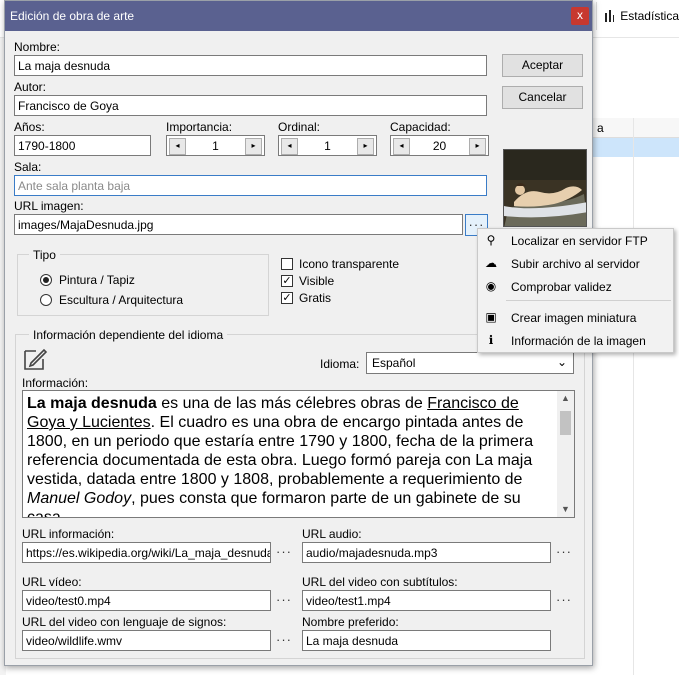  Describe the element at coordinates (317, 281) in the screenshot. I see `visible-label: Visible` at that location.